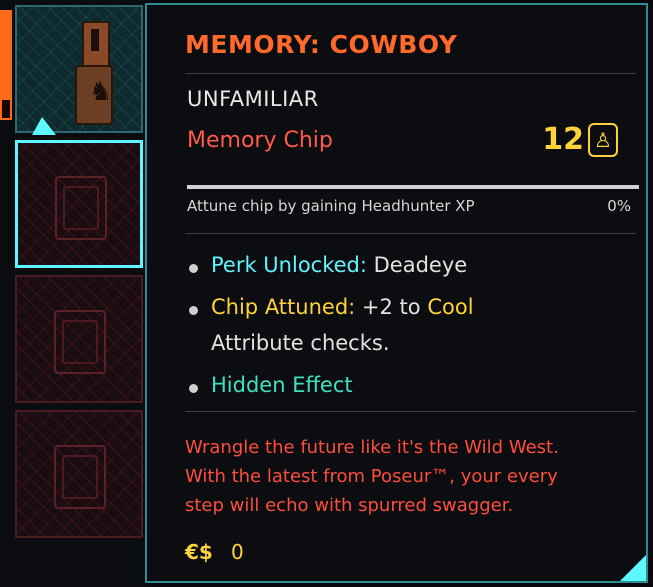  What do you see at coordinates (603, 140) in the screenshot?
I see `person-icon: ♙` at bounding box center [603, 140].